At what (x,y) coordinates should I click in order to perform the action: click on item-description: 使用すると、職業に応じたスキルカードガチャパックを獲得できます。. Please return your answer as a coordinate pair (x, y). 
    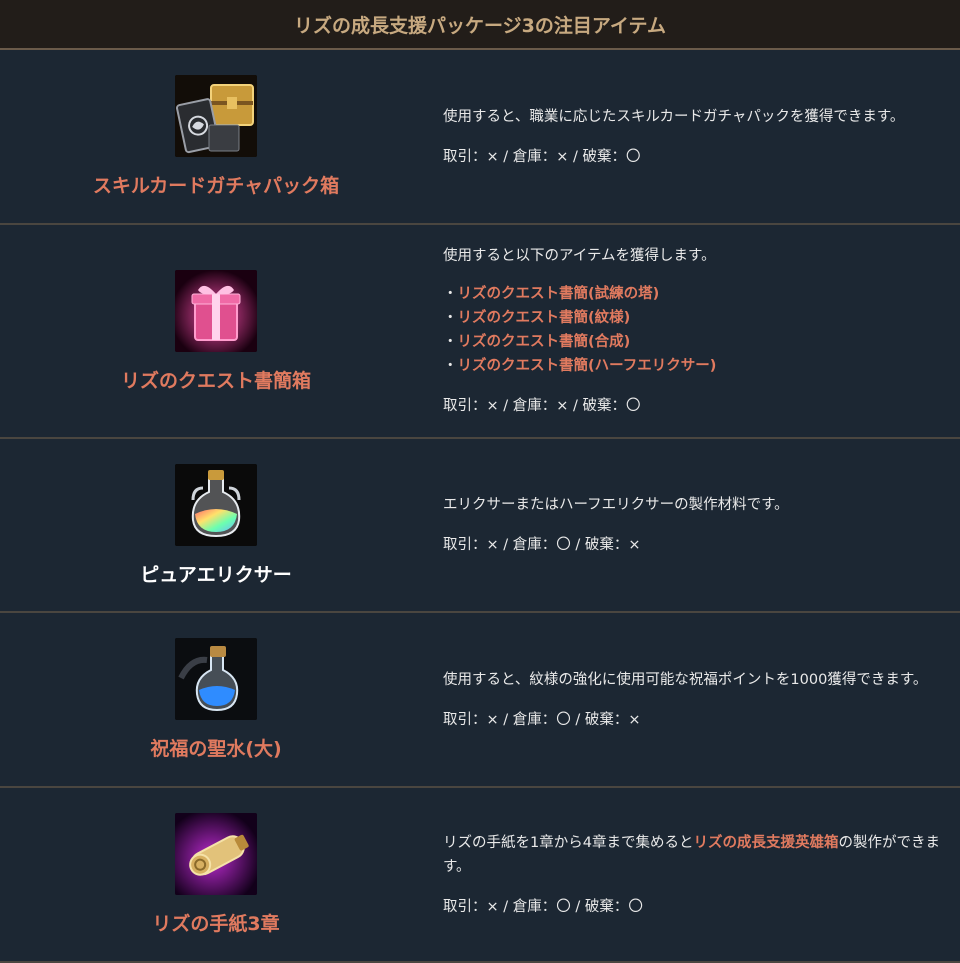
    Looking at the image, I should click on (674, 116).